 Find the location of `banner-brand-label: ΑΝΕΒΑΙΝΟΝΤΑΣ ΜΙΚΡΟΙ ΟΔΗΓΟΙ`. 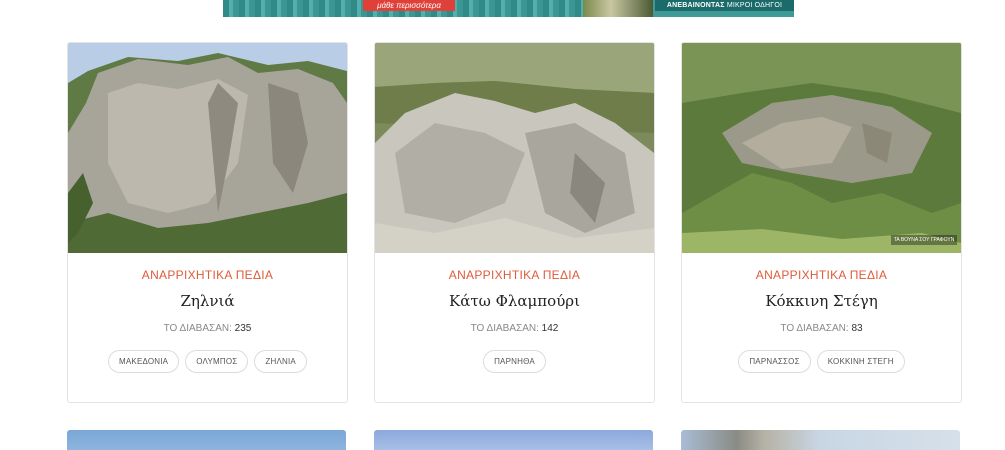

banner-brand-label: ΑΝΕΒΑΙΝΟΝΤΑΣ ΜΙΚΡΟΙ ΟΔΗΓΟΙ is located at coordinates (724, 5).